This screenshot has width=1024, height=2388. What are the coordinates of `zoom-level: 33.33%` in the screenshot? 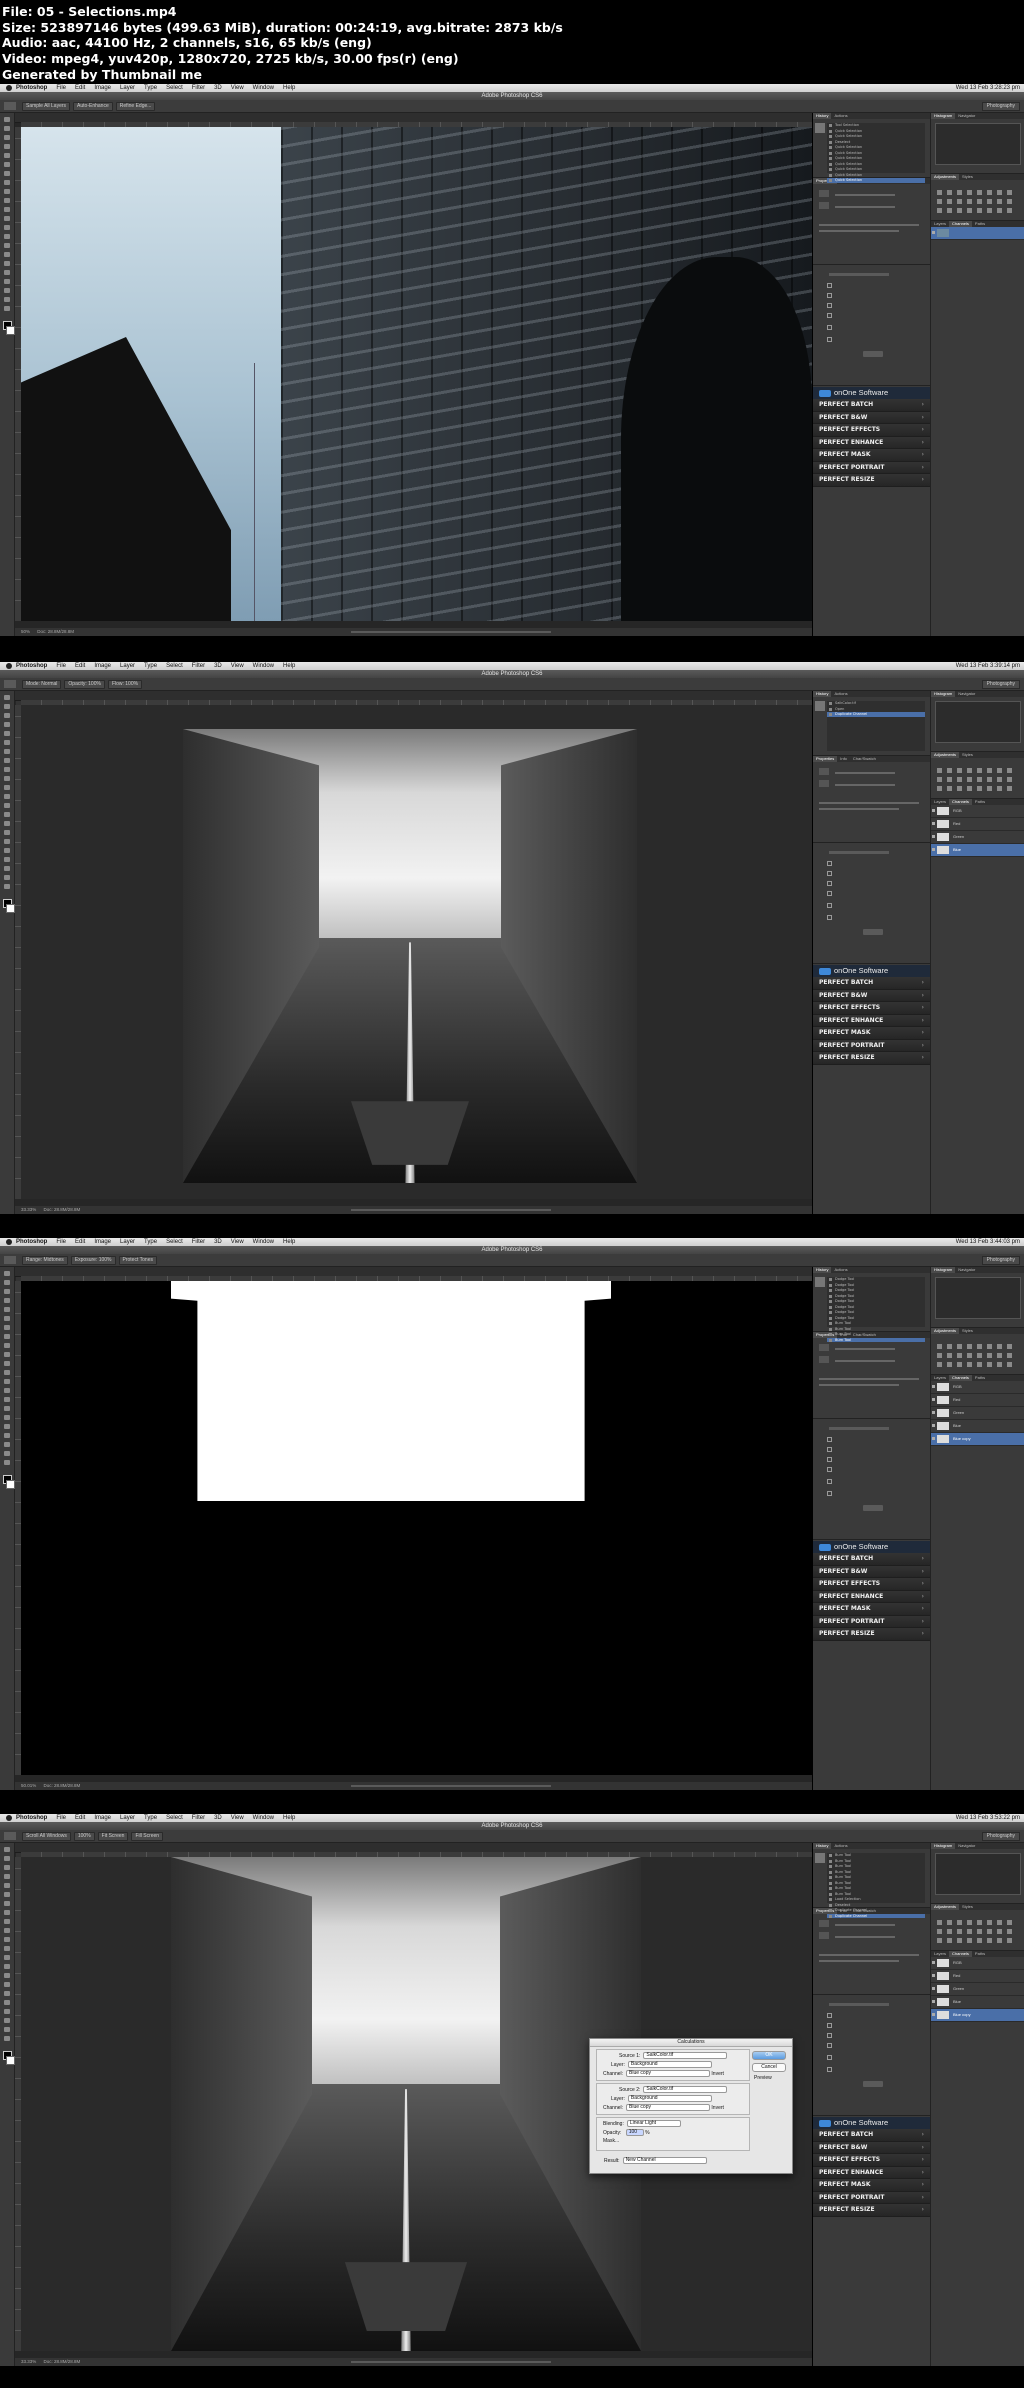 It's located at (28, 2361).